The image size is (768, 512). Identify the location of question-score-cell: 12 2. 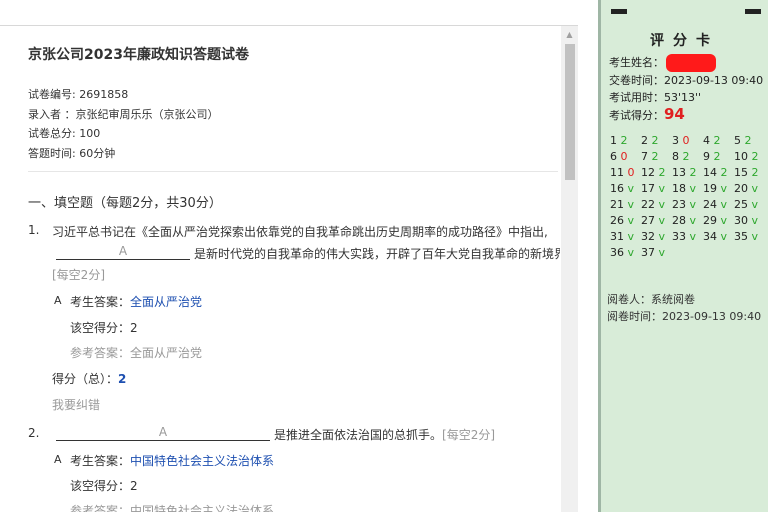
(653, 172).